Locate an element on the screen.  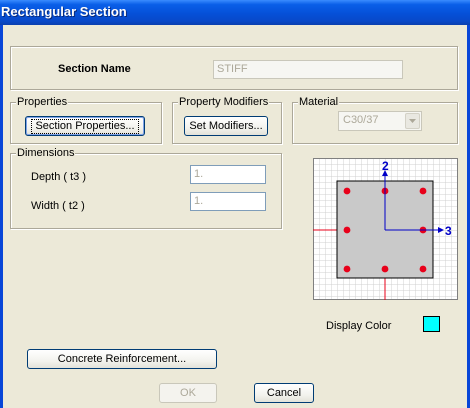
depth-label: Depth ( t3 ) is located at coordinates (59, 177).